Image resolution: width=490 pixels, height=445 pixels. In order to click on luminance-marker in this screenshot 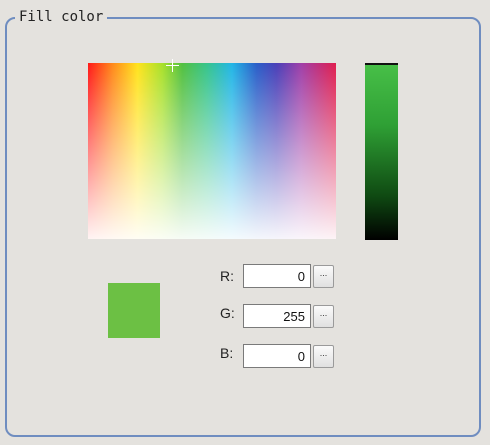, I will do `click(381, 64)`.